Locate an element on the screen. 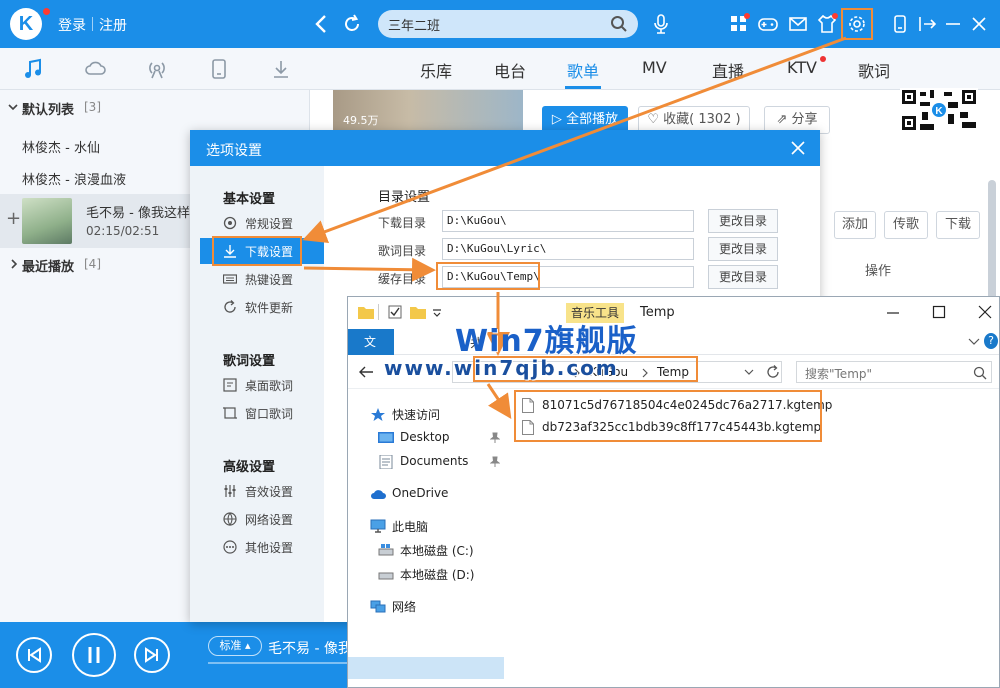 The height and width of the screenshot is (688, 1000). arrow-download-to-cache is located at coordinates (369, 269).